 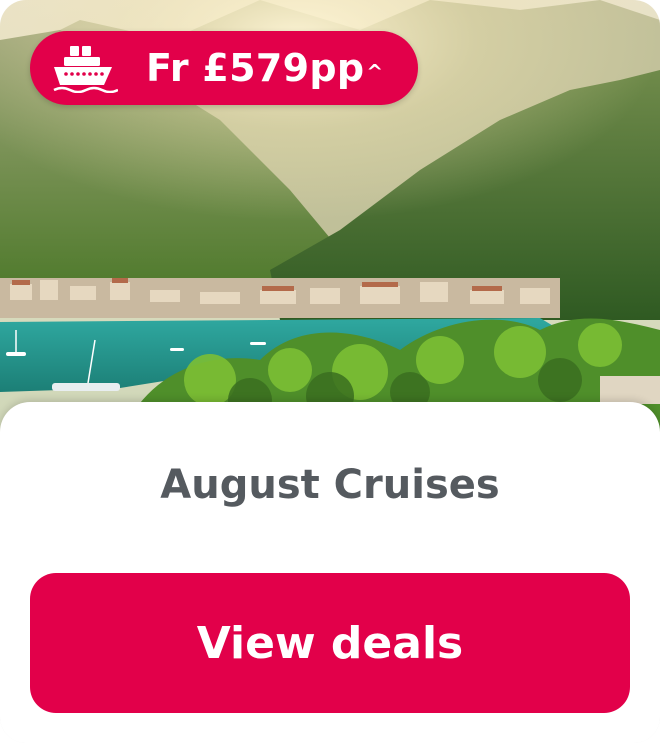 What do you see at coordinates (330, 485) in the screenshot?
I see `deal-title: August Cruises` at bounding box center [330, 485].